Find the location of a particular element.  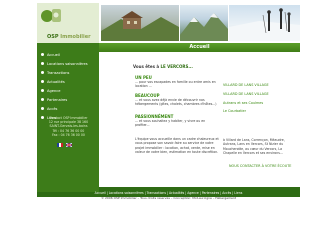

sidebar-item-label: Partenaires is located at coordinates (57, 99).